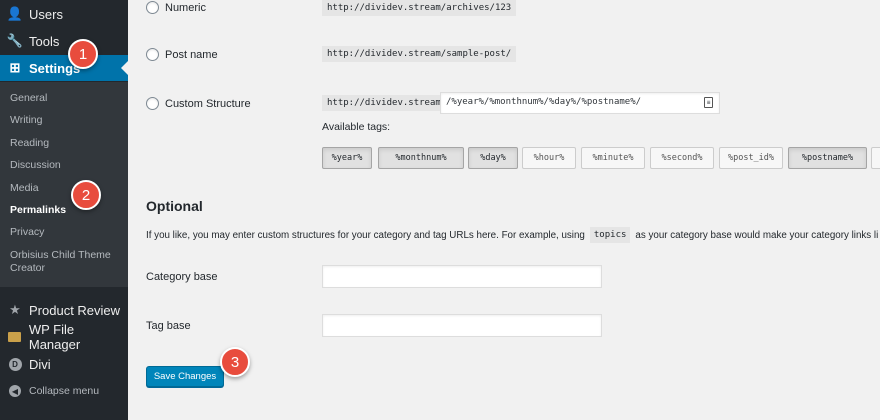  I want to click on menu-item-product-review-label: Product Review, so click(75, 310).